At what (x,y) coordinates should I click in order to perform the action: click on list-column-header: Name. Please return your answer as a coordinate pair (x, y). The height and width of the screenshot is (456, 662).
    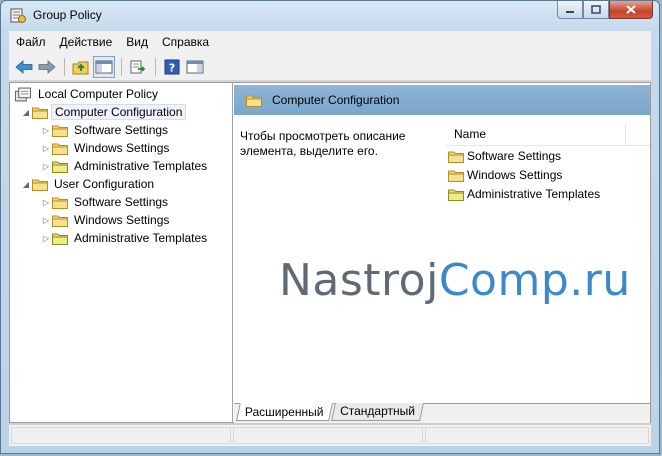
    Looking at the image, I should click on (548, 134).